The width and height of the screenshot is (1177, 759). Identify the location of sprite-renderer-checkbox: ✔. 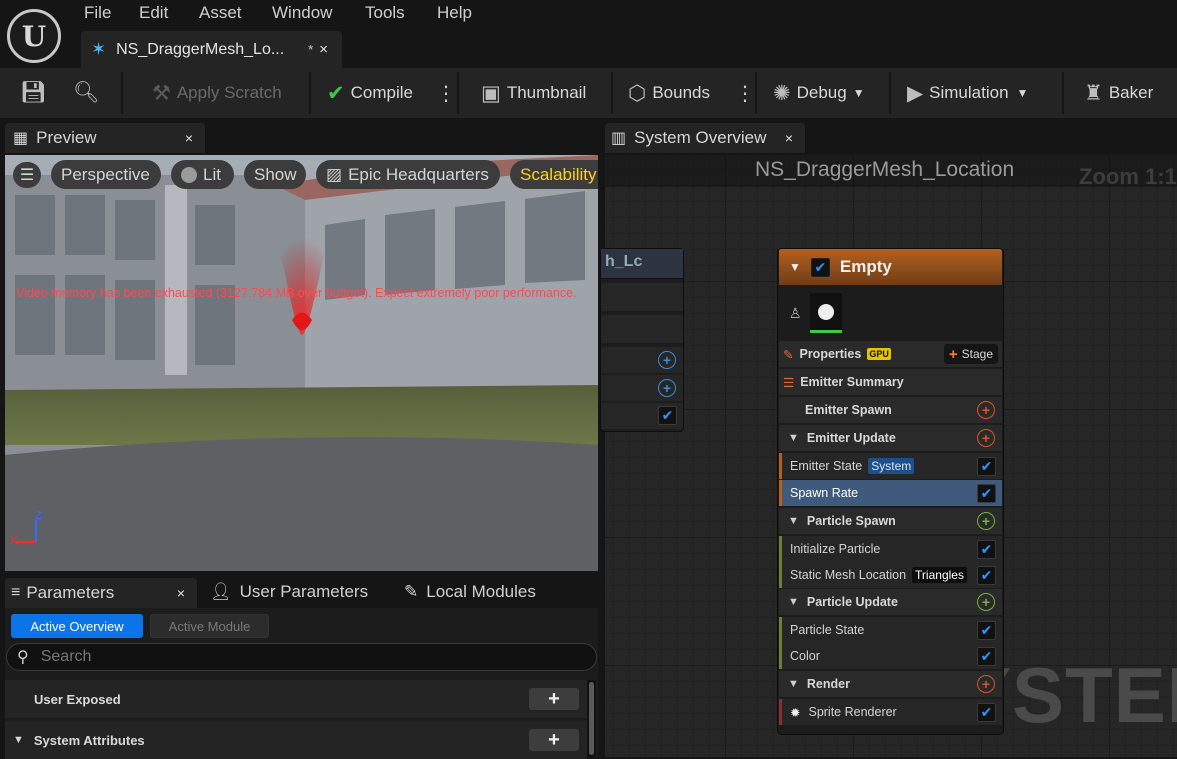
(986, 712).